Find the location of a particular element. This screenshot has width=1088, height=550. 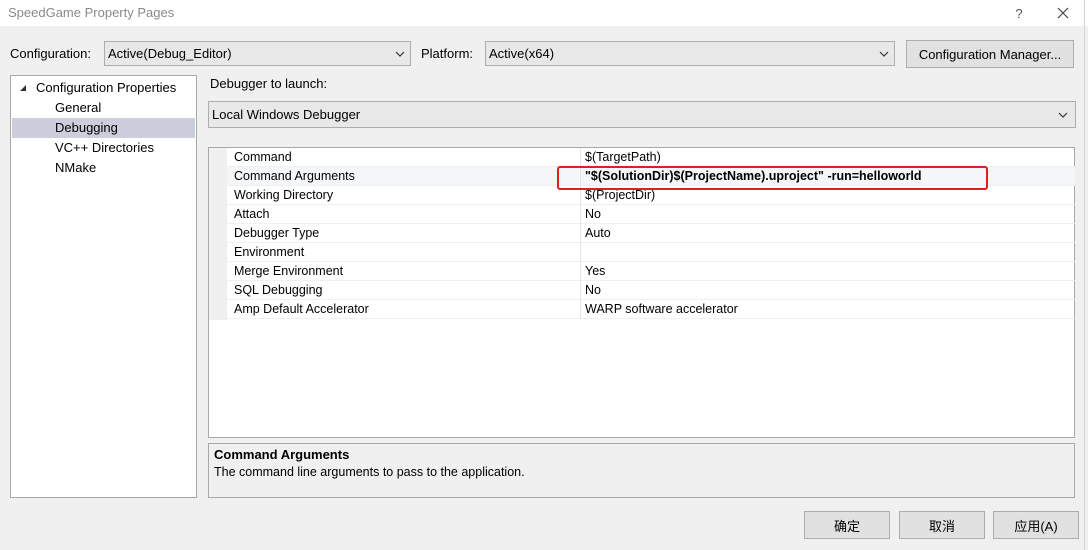

property-name: SQL Debugging is located at coordinates (278, 290).